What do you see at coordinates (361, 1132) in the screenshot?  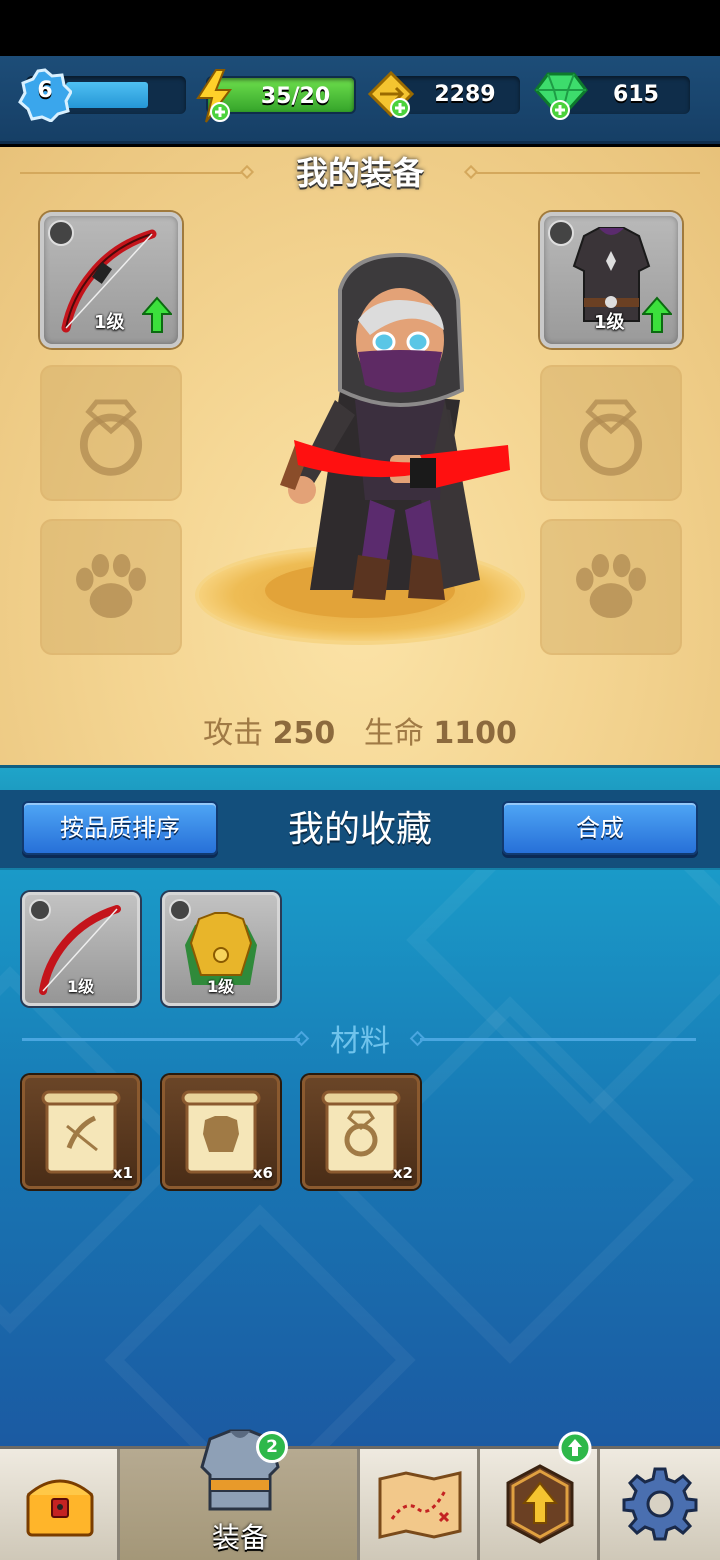 I see `material-ring-scroll: x2` at bounding box center [361, 1132].